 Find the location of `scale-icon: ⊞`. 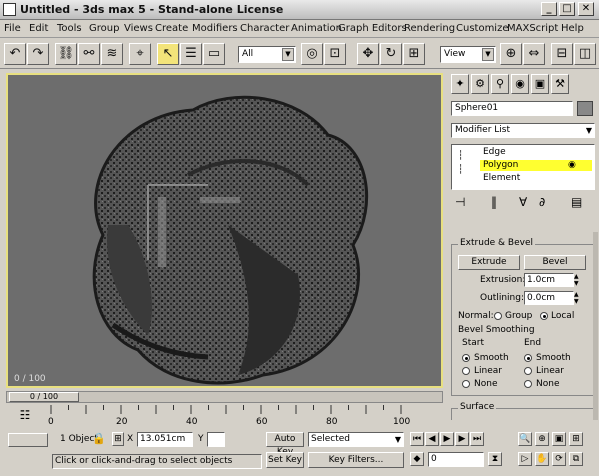

scale-icon: ⊞ is located at coordinates (414, 54).